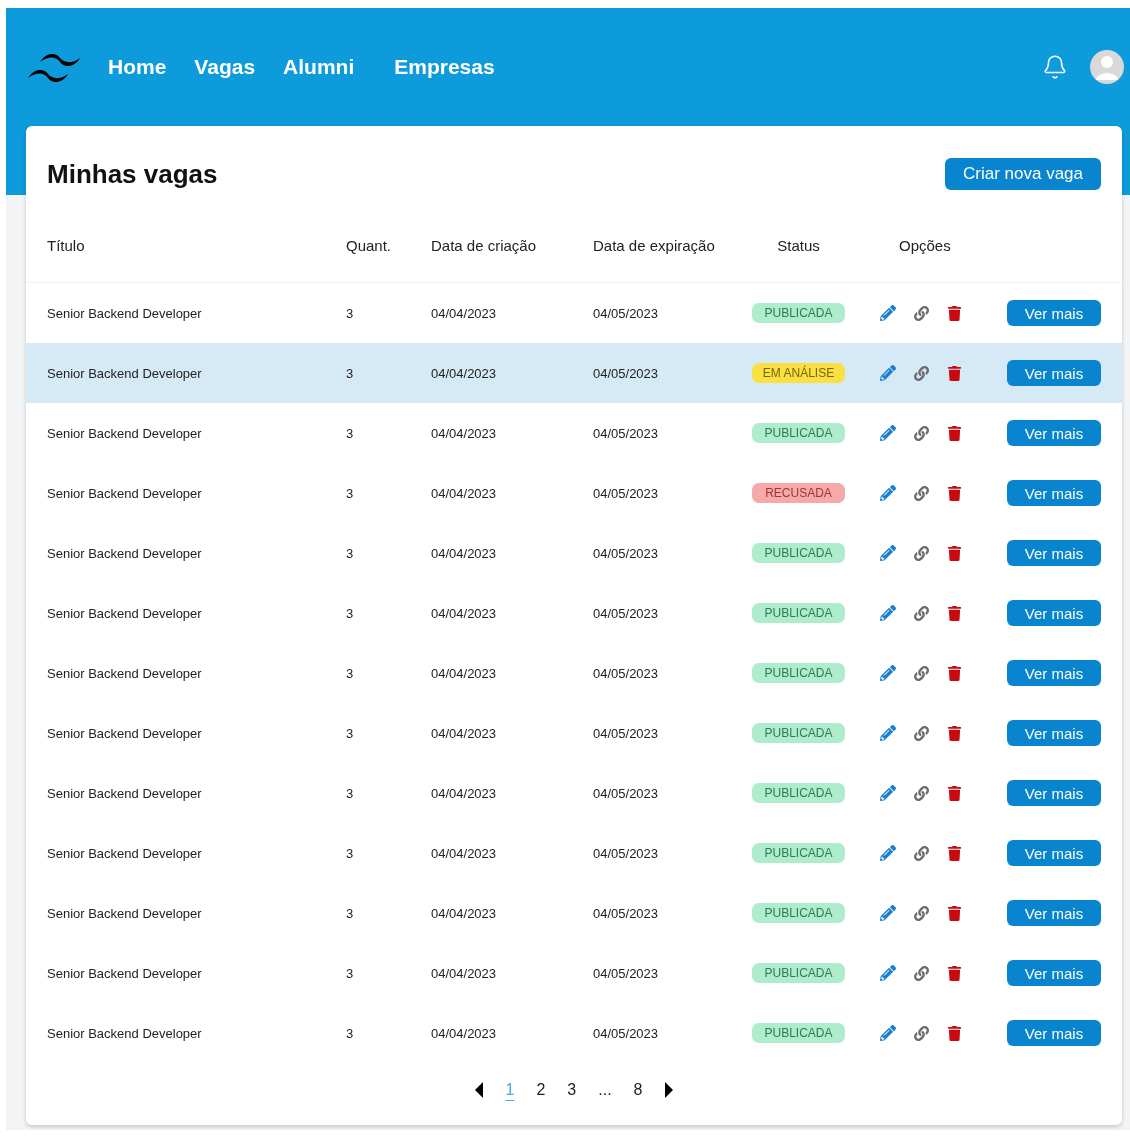 This screenshot has width=1130, height=1138. What do you see at coordinates (574, 373) in the screenshot?
I see `table-row: Senior Backend Developer 3 04/04/2023 04/05/2023 EM ANÁLISE Ver mais` at bounding box center [574, 373].